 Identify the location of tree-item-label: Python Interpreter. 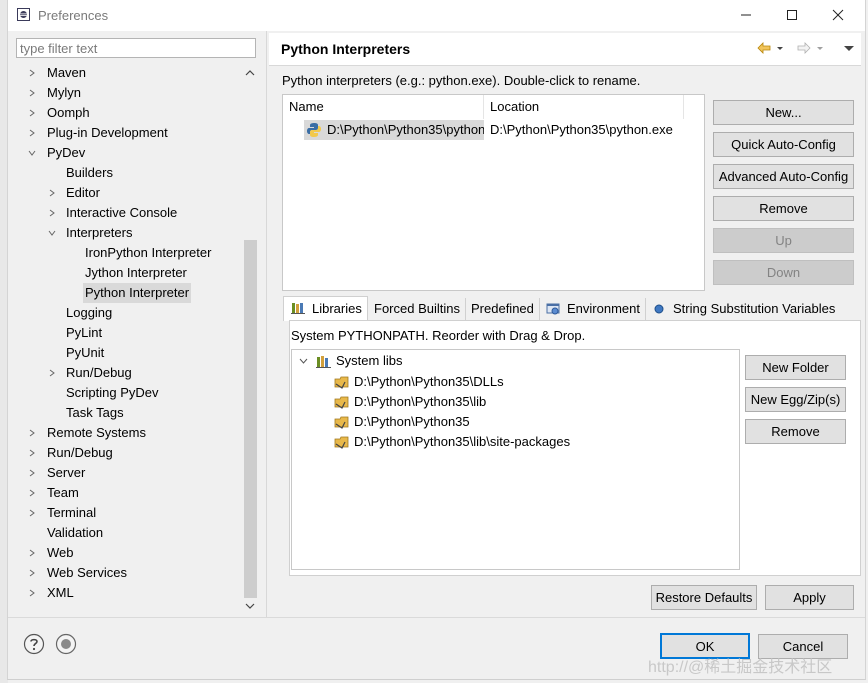
(137, 293).